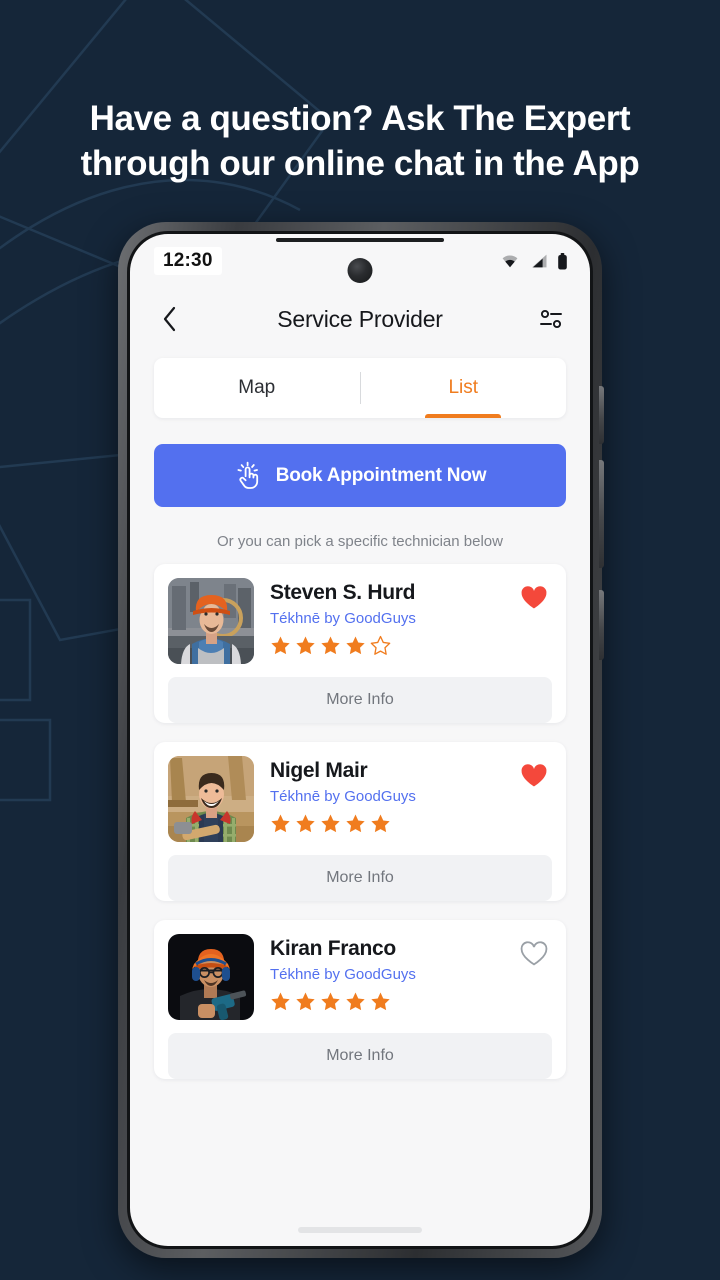  Describe the element at coordinates (360, 118) in the screenshot. I see `headline-line-1: Have a question? Ask The Expert` at that location.